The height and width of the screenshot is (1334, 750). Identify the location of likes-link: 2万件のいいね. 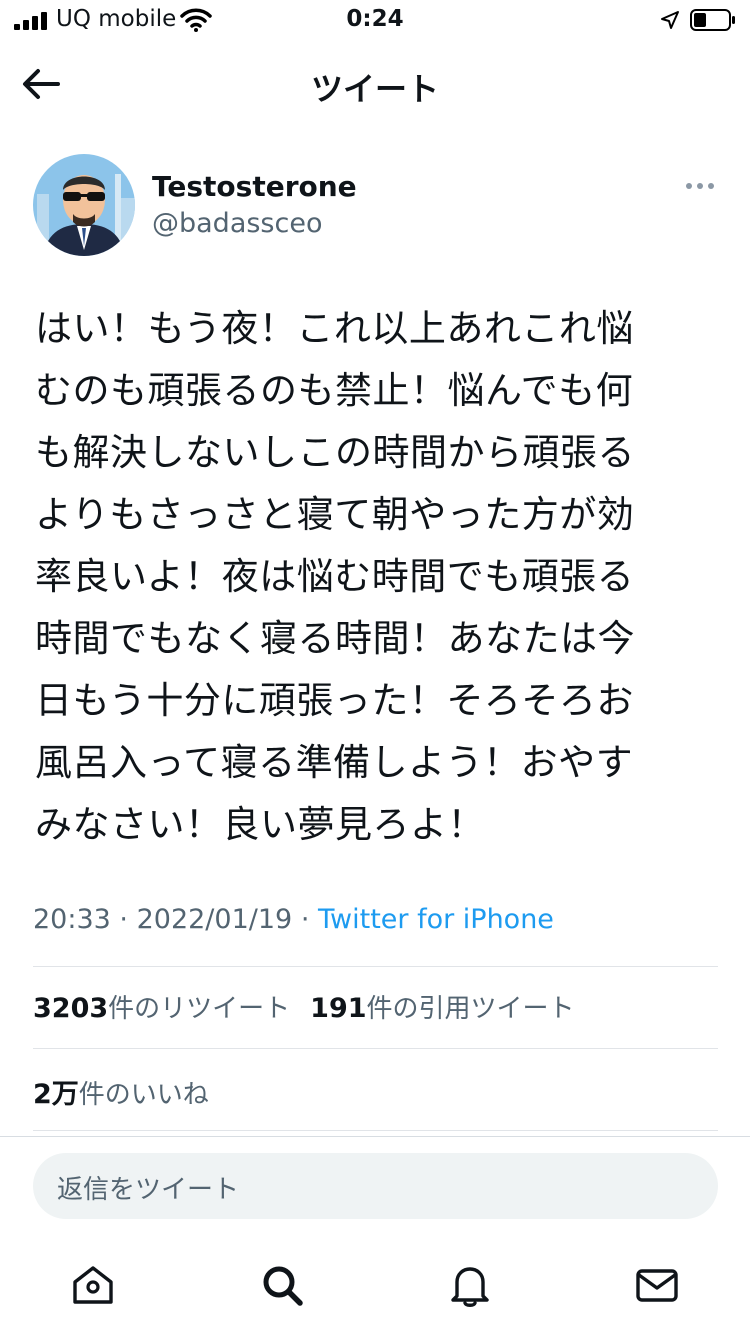
(121, 1091).